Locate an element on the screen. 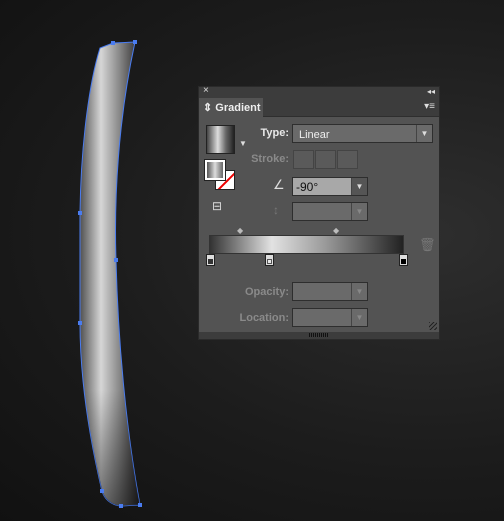 The width and height of the screenshot is (504, 521). opacity-label: Opacity: is located at coordinates (266, 292).